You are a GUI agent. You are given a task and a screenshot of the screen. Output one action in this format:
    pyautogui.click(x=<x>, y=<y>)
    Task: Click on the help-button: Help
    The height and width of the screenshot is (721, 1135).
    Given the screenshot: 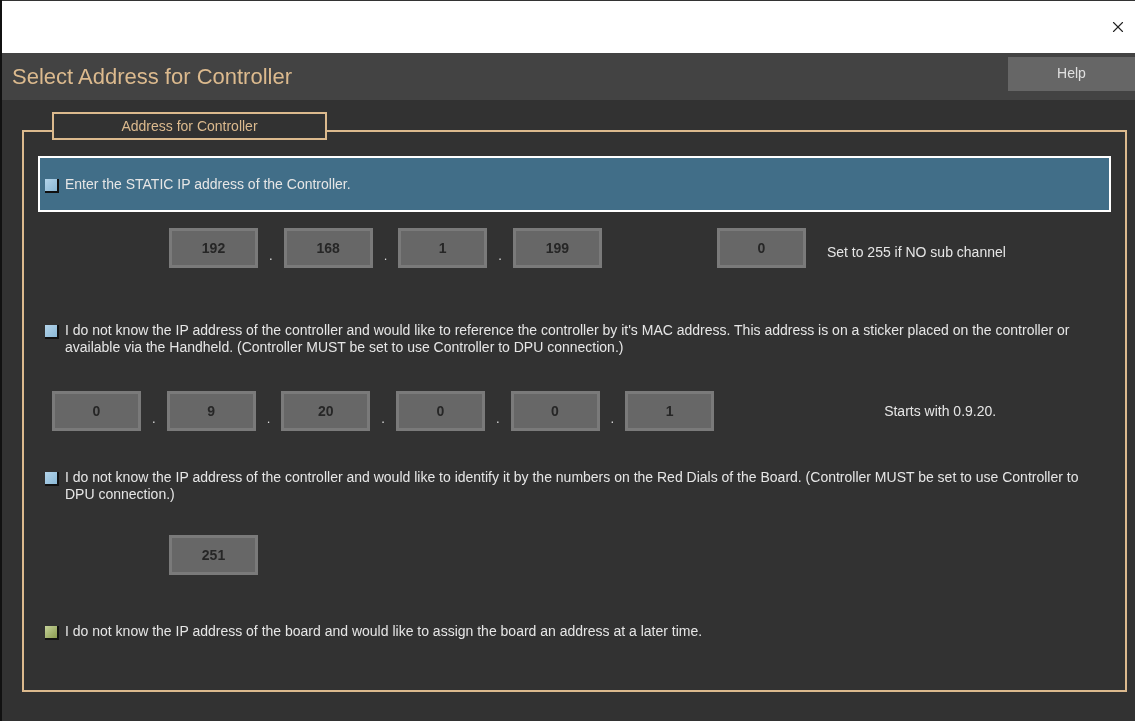 What is the action you would take?
    pyautogui.click(x=1071, y=73)
    